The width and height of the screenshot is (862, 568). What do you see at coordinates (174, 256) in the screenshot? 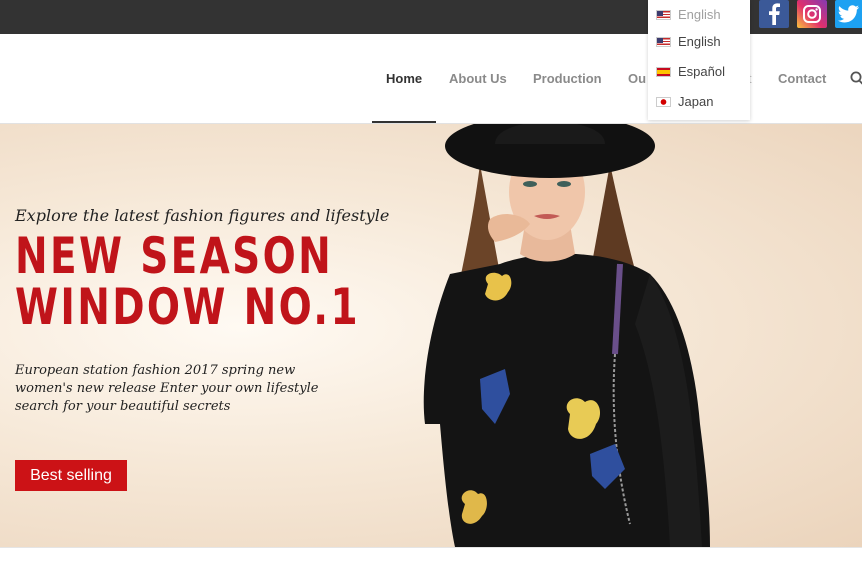
I see `hero-headline-line1: NEW SEASON` at bounding box center [174, 256].